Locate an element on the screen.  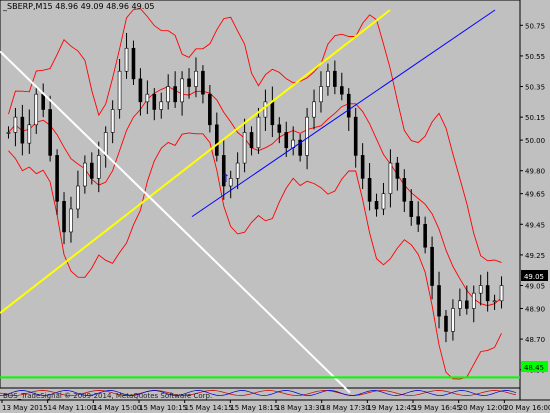
up-arrow-icon: ⇧ is located at coordinates (225, 178).